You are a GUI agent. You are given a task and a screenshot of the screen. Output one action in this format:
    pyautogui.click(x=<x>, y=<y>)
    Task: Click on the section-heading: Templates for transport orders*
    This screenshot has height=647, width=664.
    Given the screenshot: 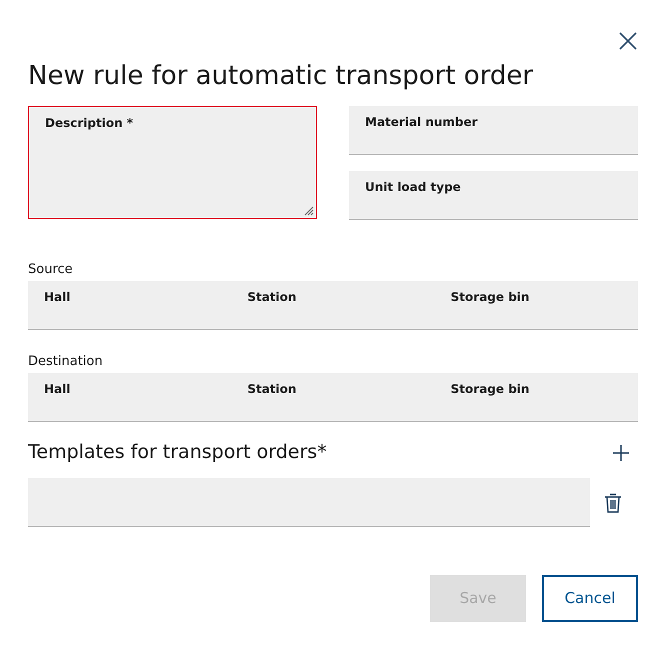 What is the action you would take?
    pyautogui.click(x=177, y=452)
    